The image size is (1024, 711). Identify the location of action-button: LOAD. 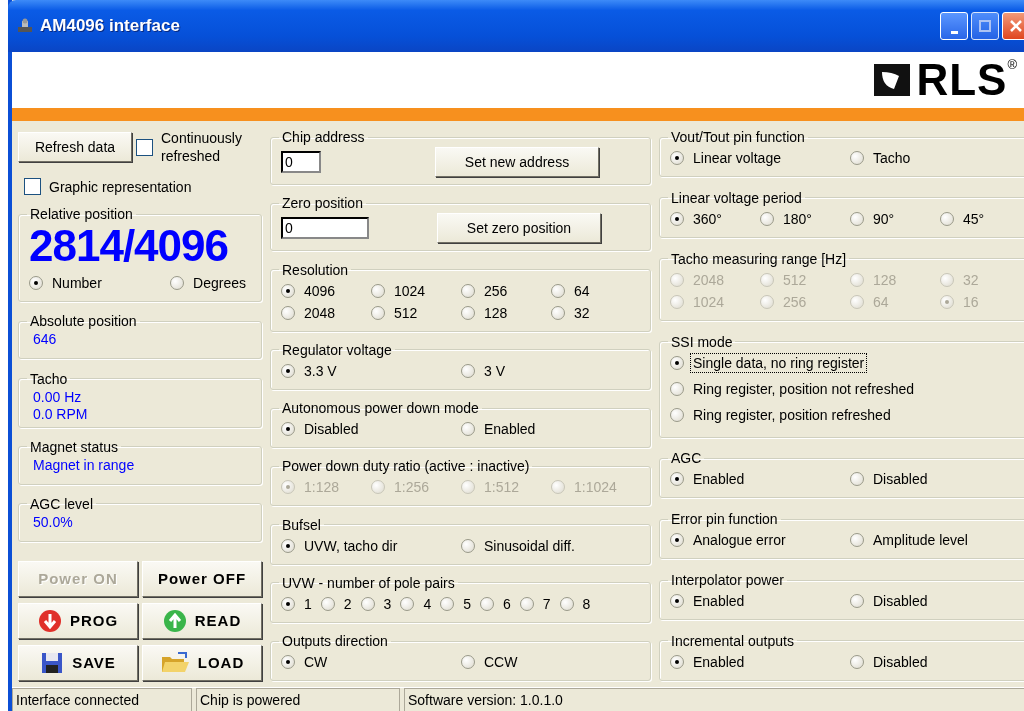
(202, 663).